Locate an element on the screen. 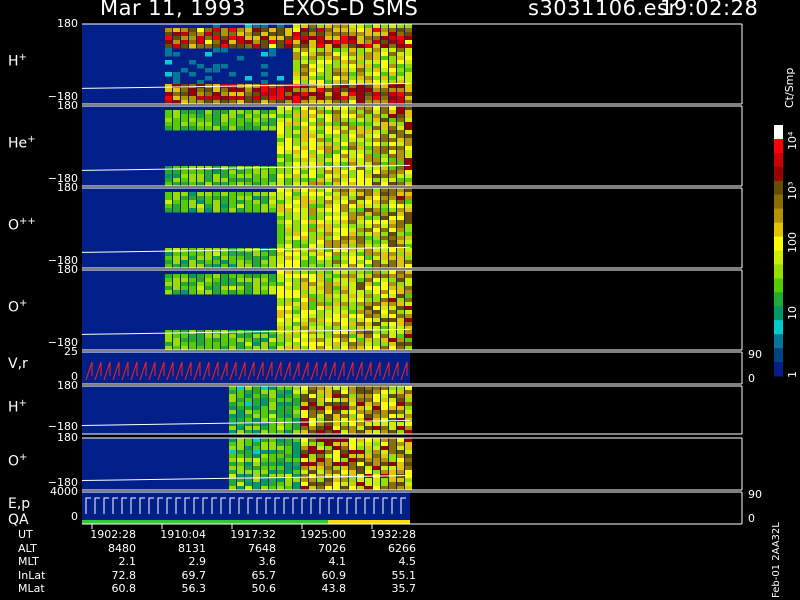  colorbar-tick-label: 10³ is located at coordinates (792, 190).